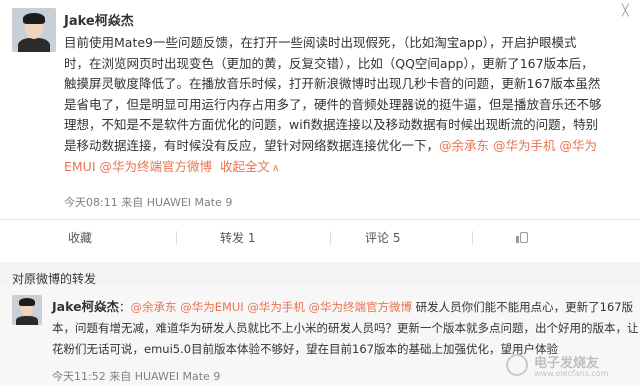 Image resolution: width=640 pixels, height=386 pixels. Describe the element at coordinates (85, 306) in the screenshot. I see `repost-username: Jake柯焱杰` at that location.